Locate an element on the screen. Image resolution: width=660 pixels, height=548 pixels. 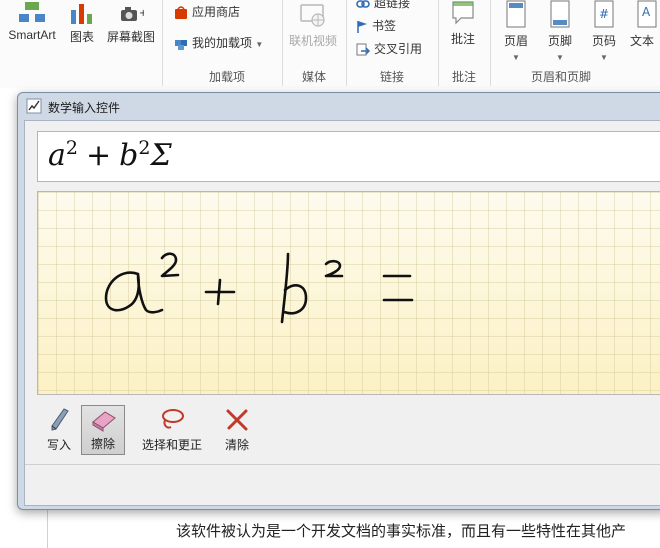
header-button: 页眉 ▼ is located at coordinates (516, 31).